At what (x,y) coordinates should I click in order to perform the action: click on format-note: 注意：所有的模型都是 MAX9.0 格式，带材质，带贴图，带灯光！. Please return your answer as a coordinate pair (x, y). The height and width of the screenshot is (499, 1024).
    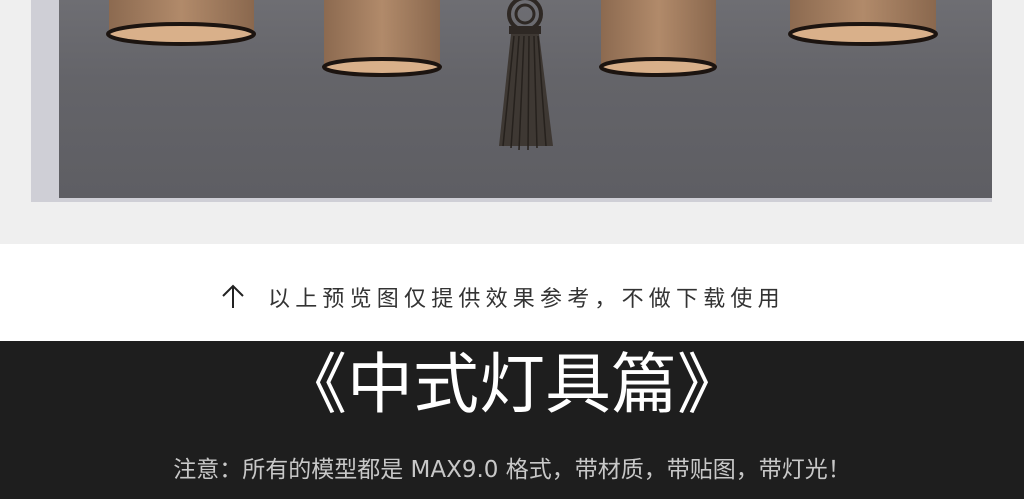
    Looking at the image, I should click on (512, 470).